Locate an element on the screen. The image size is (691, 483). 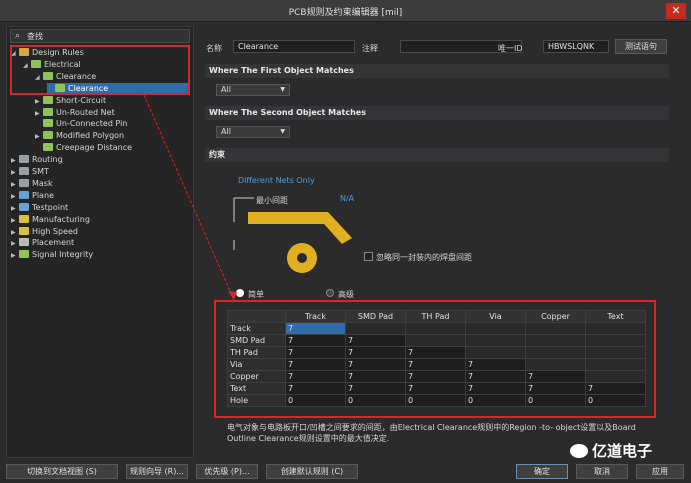
switch-document-view-button: 切换到文档视图 (S) is located at coordinates (62, 471).